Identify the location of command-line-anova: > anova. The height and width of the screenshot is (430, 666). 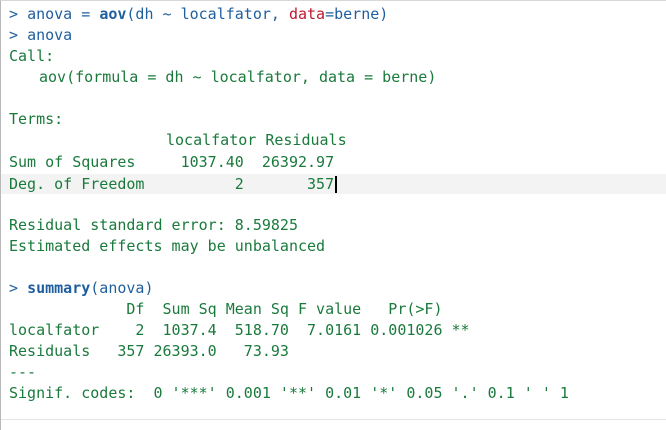
(40, 35).